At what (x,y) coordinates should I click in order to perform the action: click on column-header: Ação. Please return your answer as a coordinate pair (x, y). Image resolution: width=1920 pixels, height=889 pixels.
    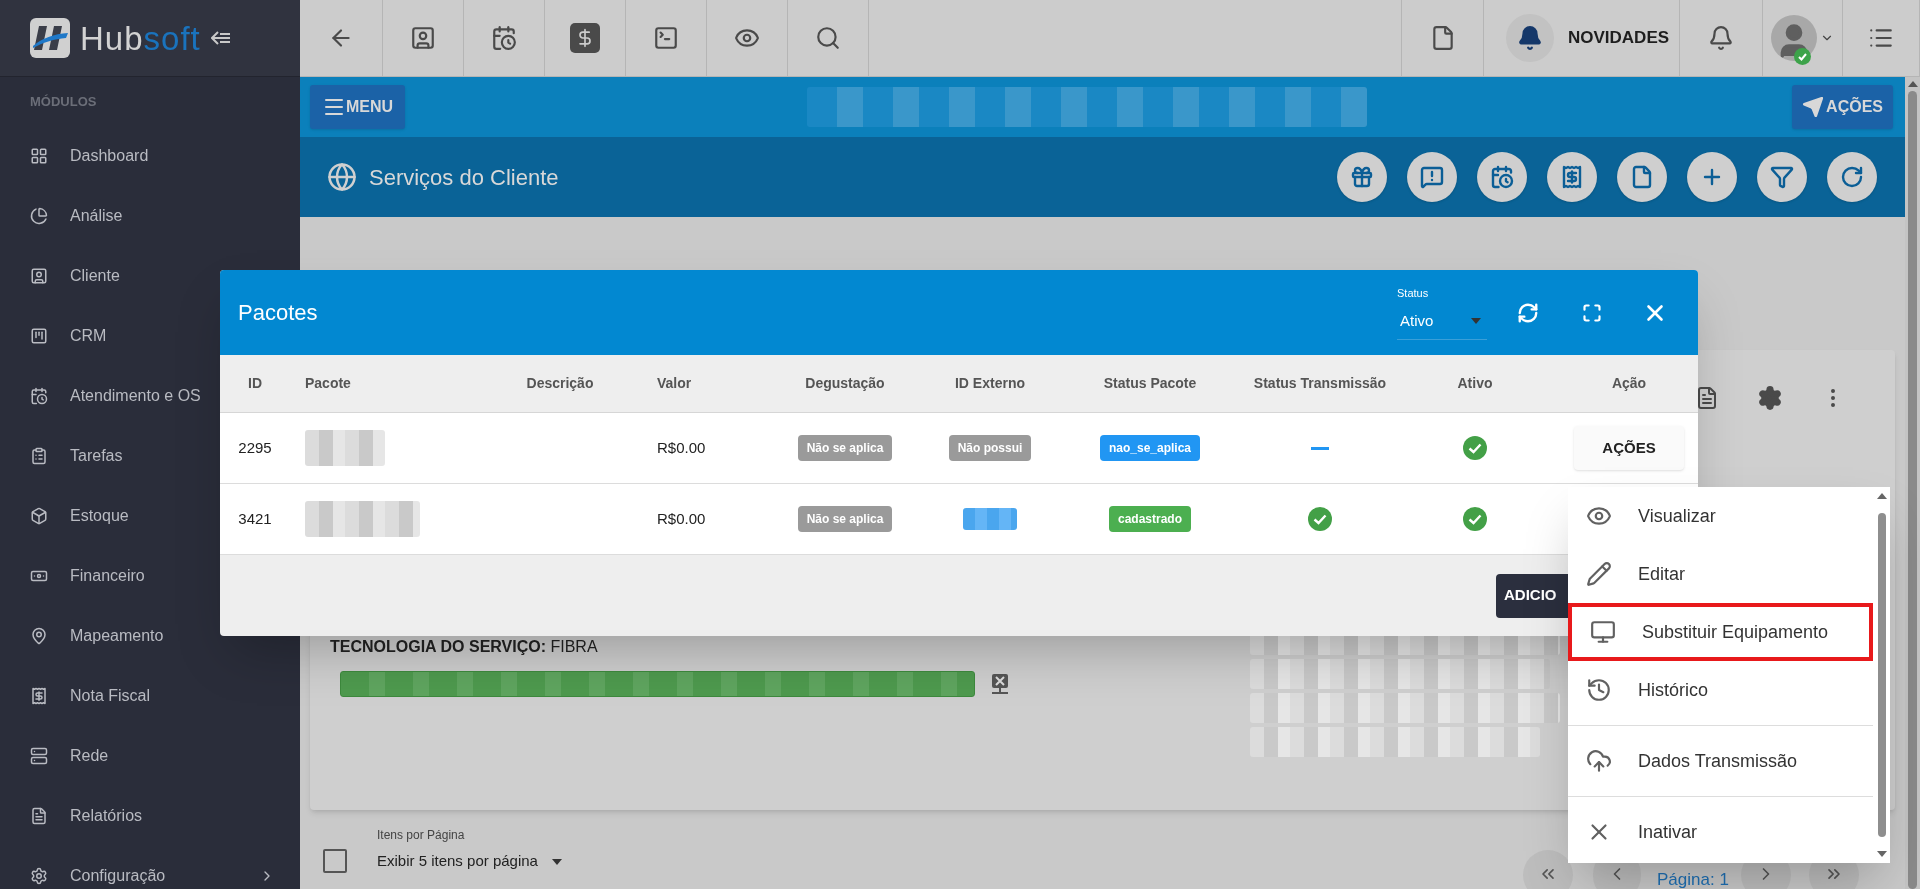
    Looking at the image, I should click on (1629, 383).